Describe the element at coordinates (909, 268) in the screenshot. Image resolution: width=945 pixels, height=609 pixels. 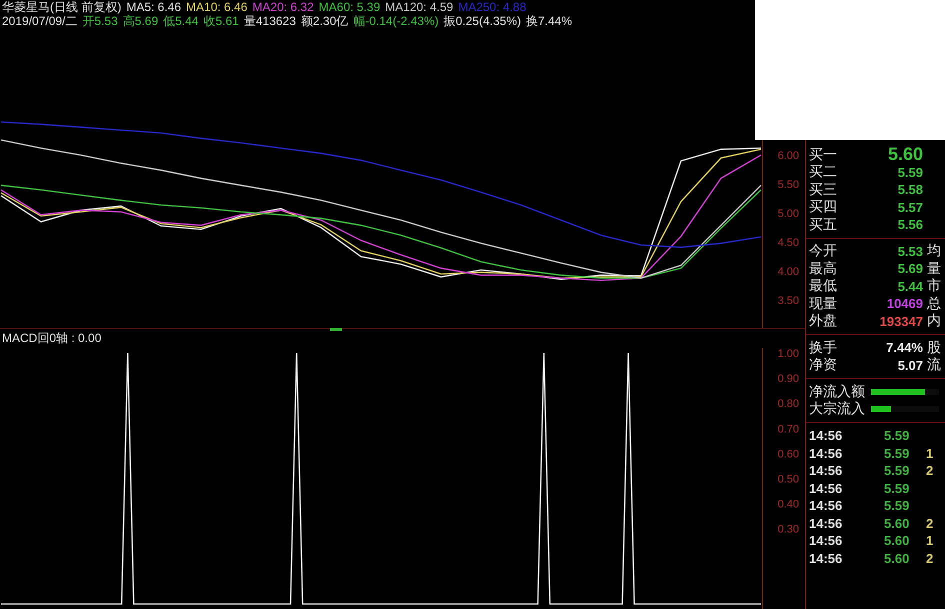
I see `quote-value: 5.69` at that location.